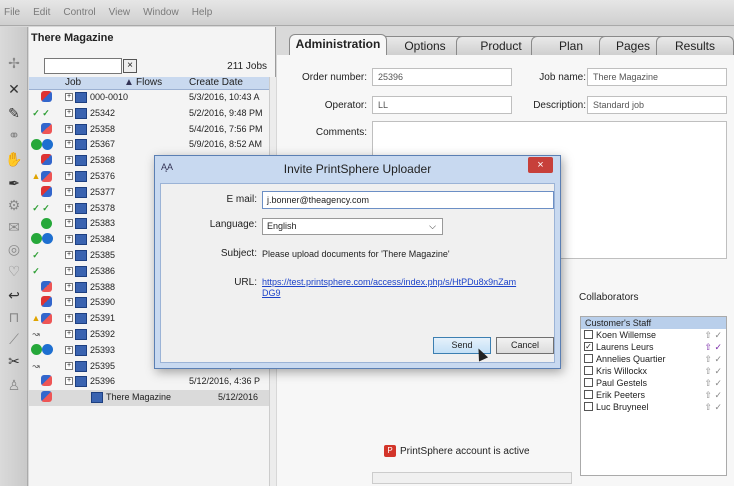 The width and height of the screenshot is (734, 486). Describe the element at coordinates (695, 45) in the screenshot. I see `tab-results: Results` at that location.